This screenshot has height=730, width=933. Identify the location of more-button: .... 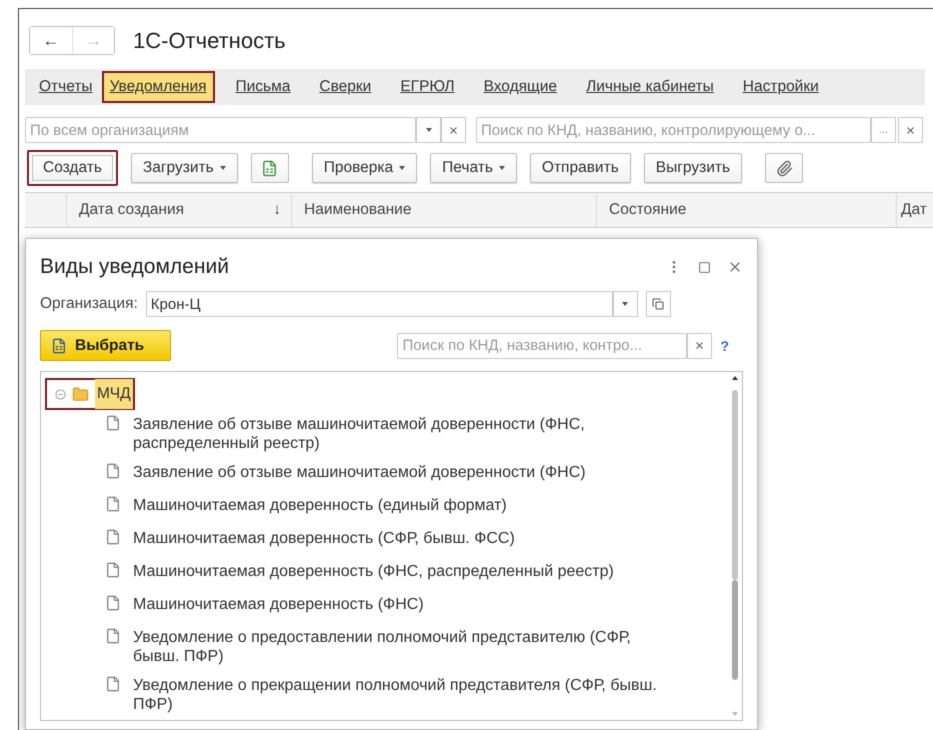
(883, 130).